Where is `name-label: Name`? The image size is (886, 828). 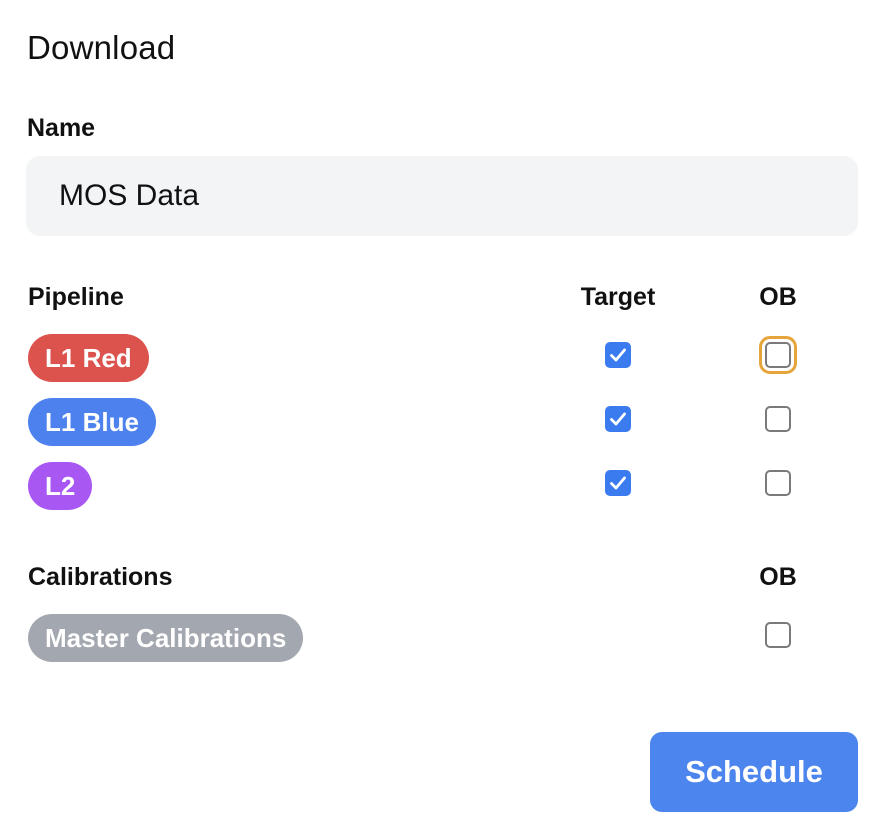
name-label: Name is located at coordinates (61, 128).